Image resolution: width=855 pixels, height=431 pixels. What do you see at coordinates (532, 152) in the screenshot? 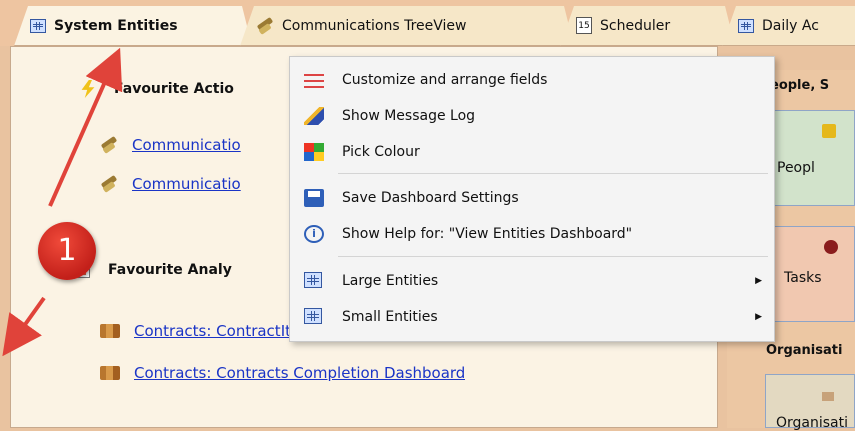
I see `menu-item-pick-colour: Pick Colour` at bounding box center [532, 152].